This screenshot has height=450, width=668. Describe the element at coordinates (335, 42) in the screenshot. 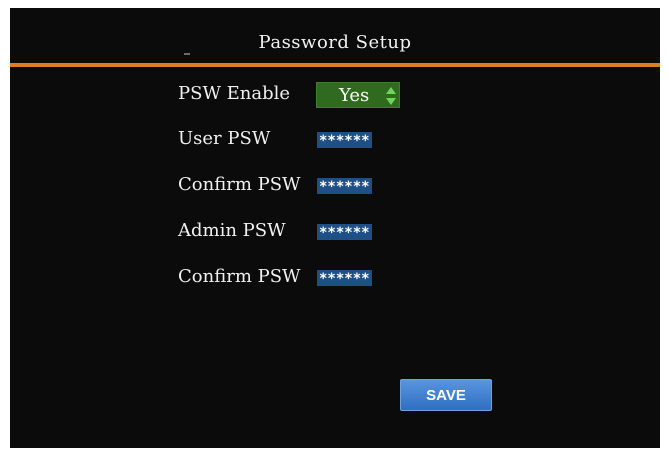

I see `page-title: Password Setup` at that location.